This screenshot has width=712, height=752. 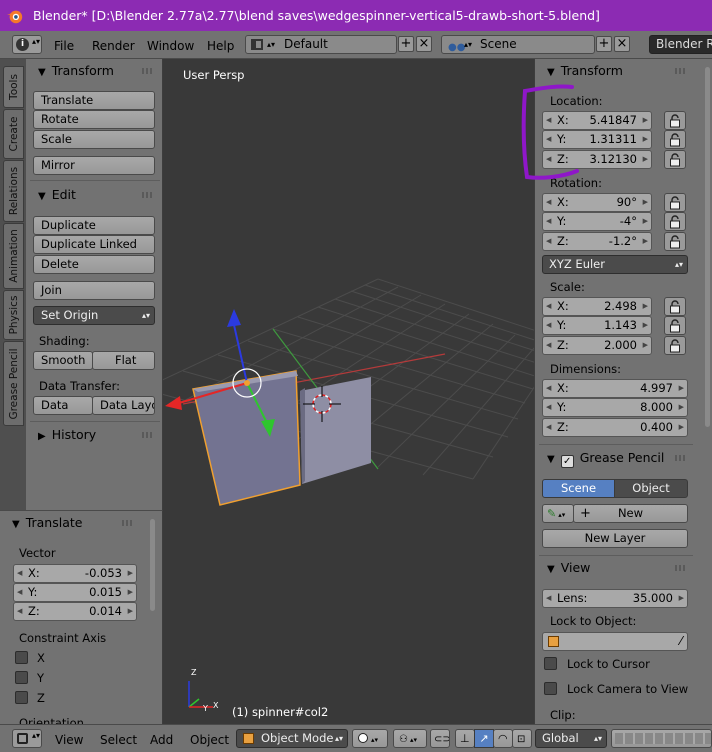 I want to click on selected-object-face, so click(x=246, y=438).